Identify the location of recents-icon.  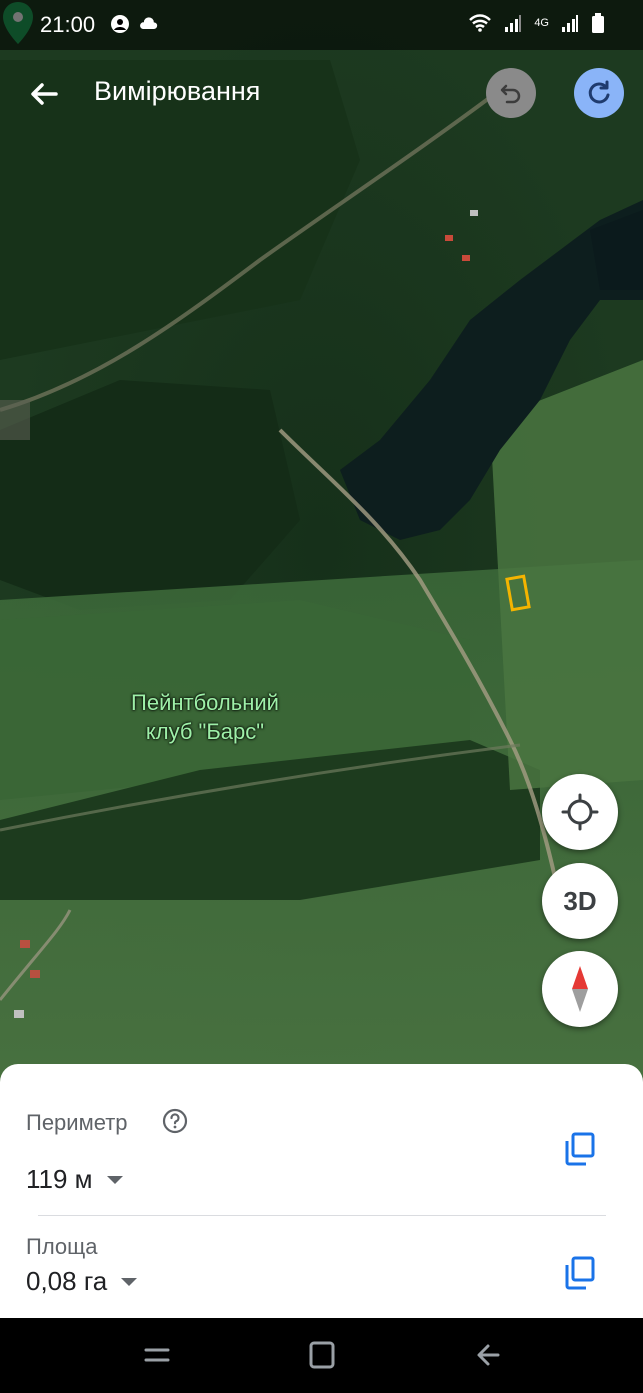
(157, 1355).